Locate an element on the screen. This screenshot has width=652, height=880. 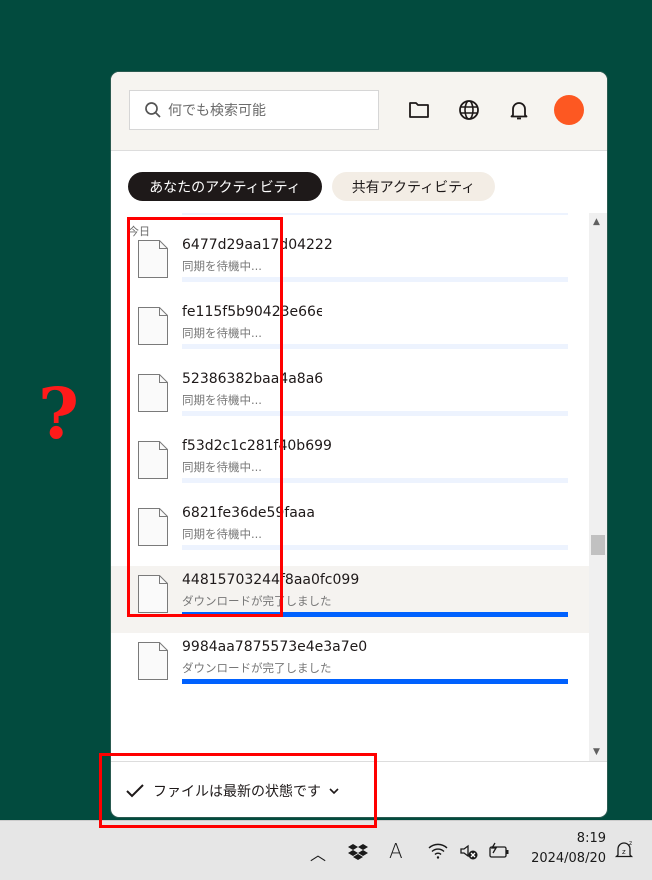
notification-snooze-icon: zz is located at coordinates (625, 850).